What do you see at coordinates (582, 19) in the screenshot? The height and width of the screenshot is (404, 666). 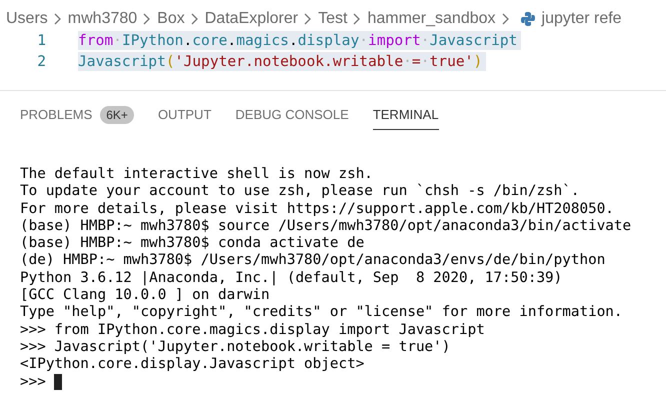 I see `breadcrumb-item: jupyter refe` at bounding box center [582, 19].